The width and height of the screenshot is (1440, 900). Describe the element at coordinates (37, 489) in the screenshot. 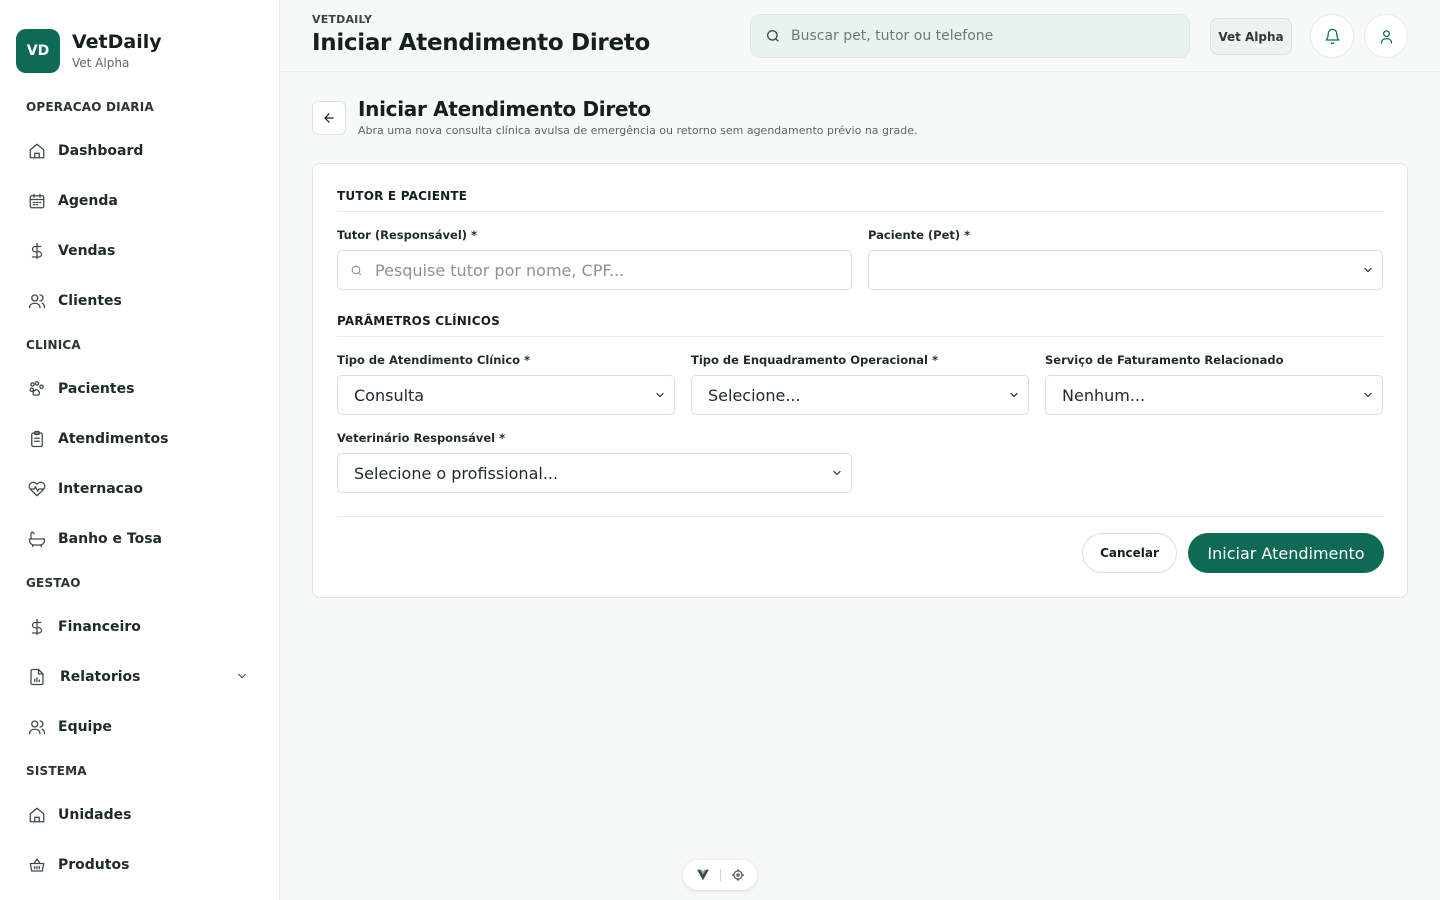

I see `heart-pulse-icon` at that location.